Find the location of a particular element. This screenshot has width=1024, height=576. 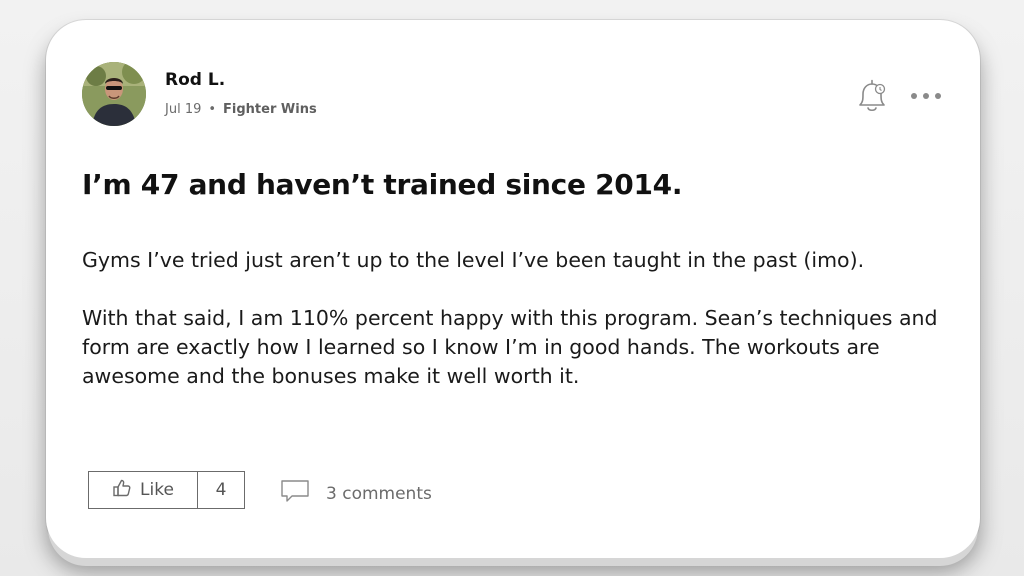

avatar-photo is located at coordinates (114, 94).